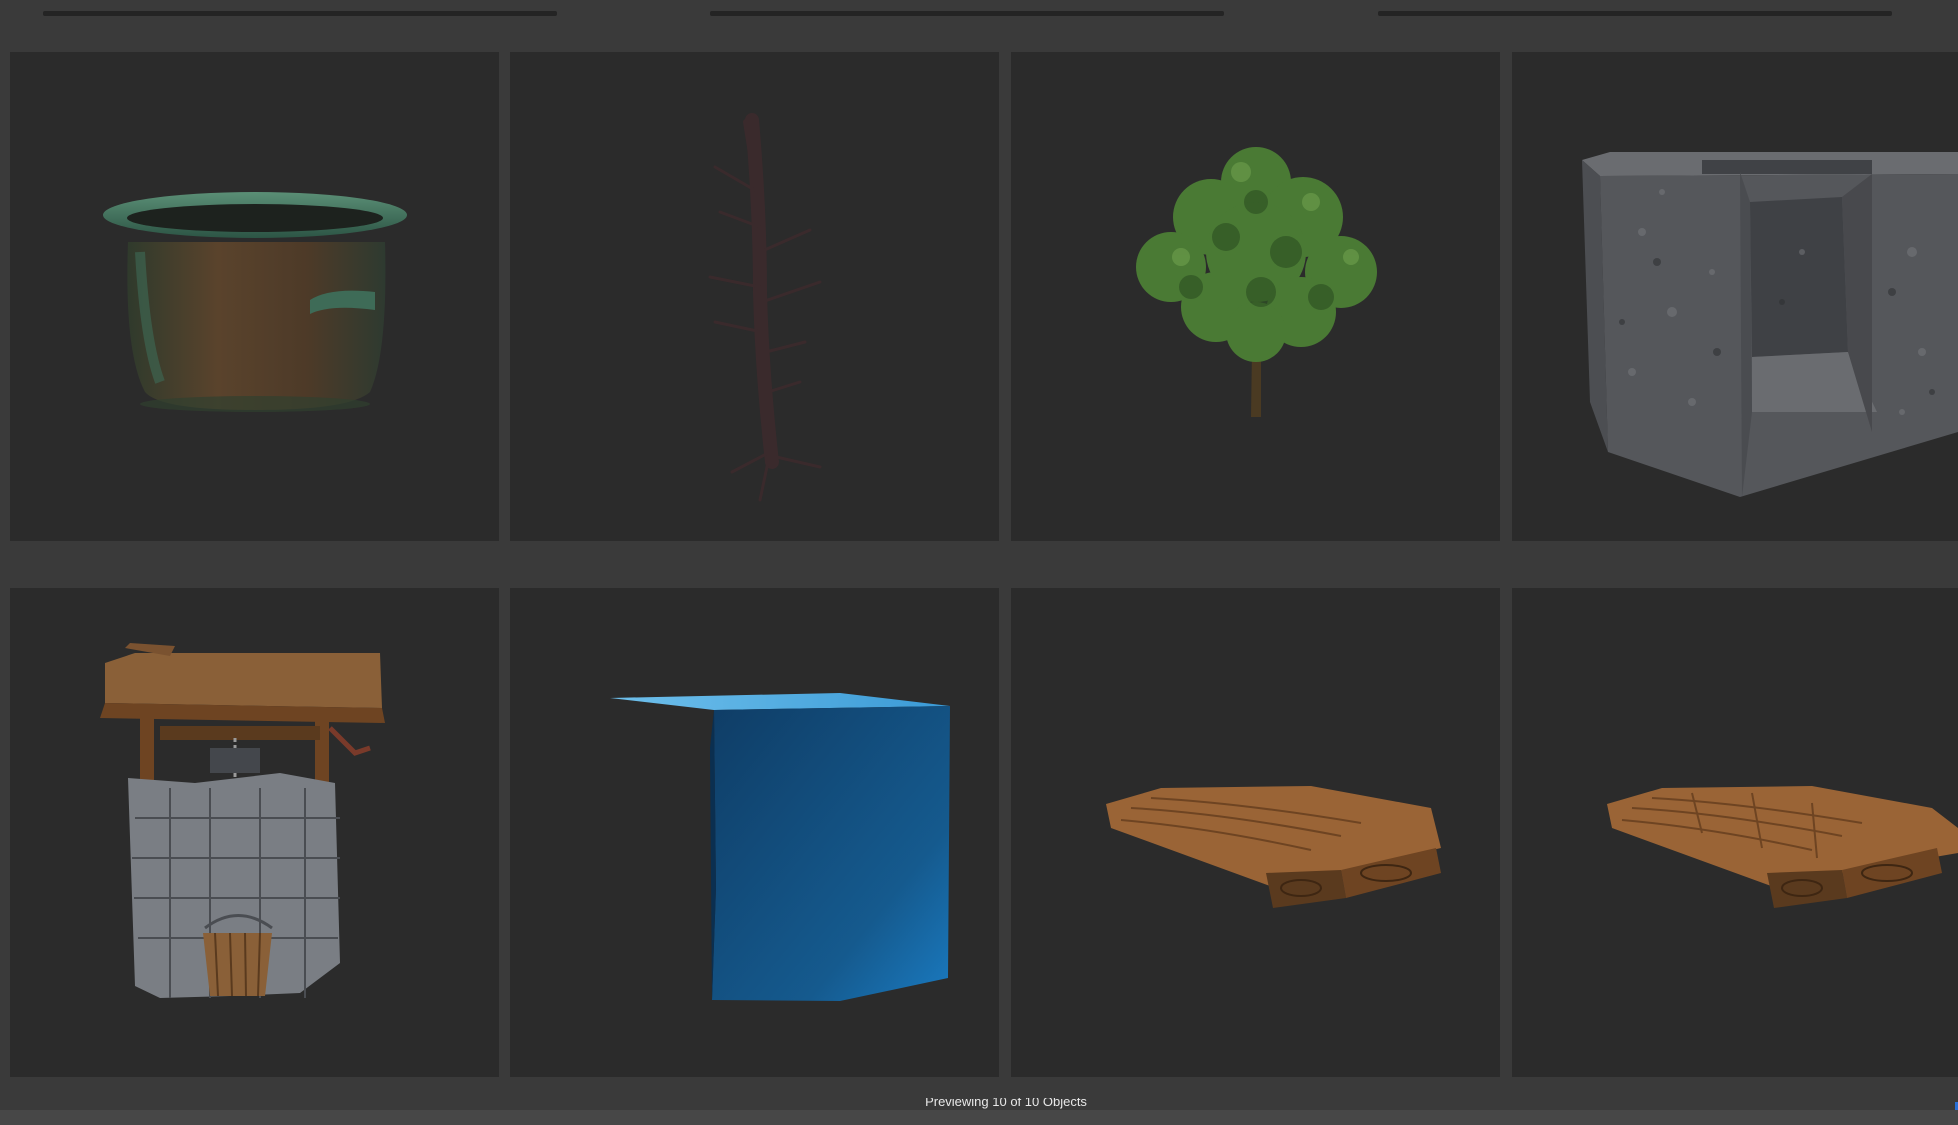  I want to click on wooden-planks-cut-thumbnail, so click(1782, 847).